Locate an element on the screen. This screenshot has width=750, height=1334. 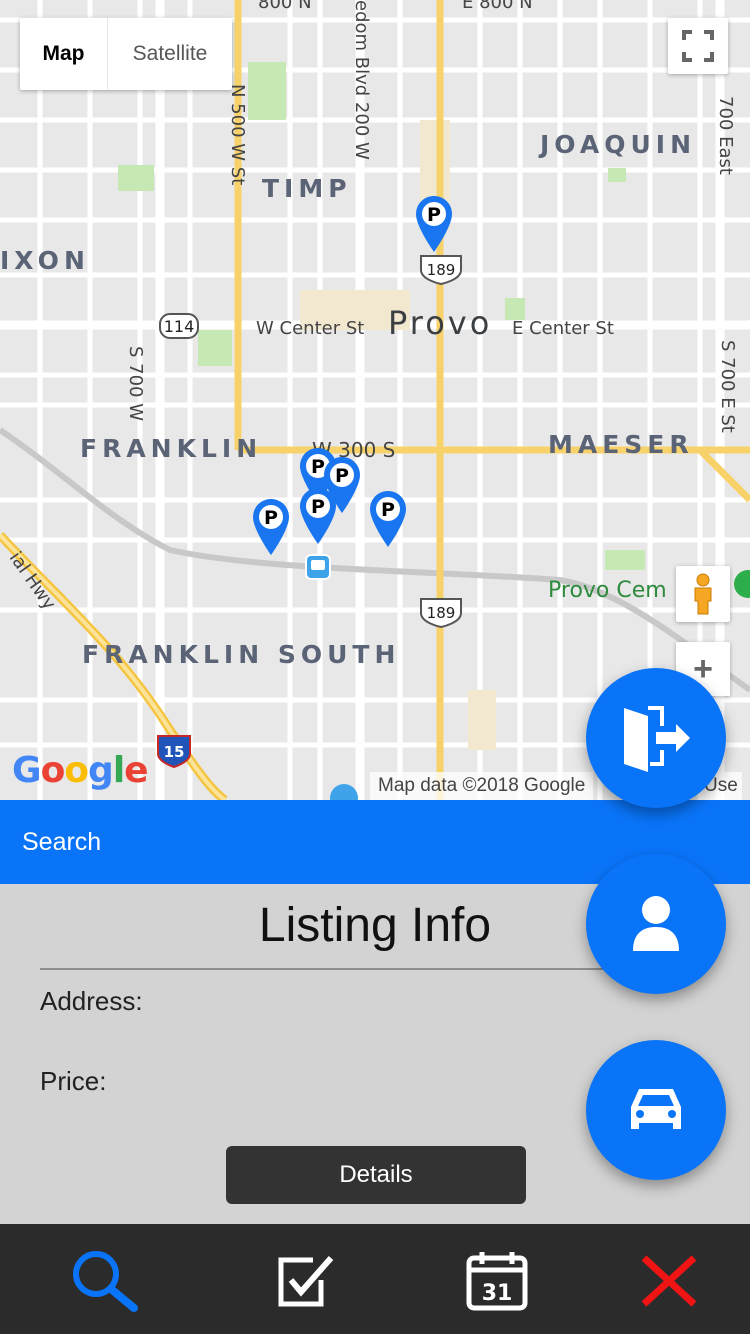
checkbox-icon is located at coordinates (306, 1281).